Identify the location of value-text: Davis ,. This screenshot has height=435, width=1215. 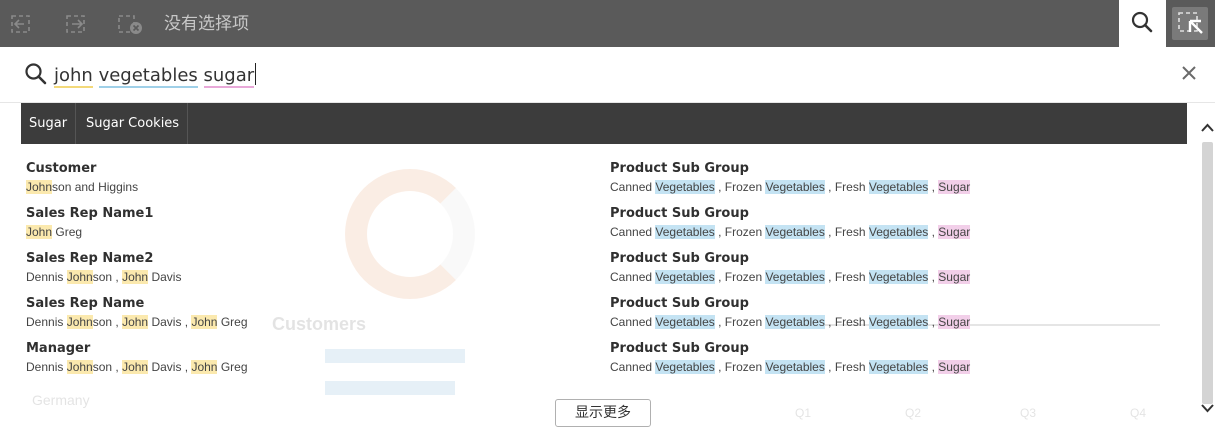
(170, 367).